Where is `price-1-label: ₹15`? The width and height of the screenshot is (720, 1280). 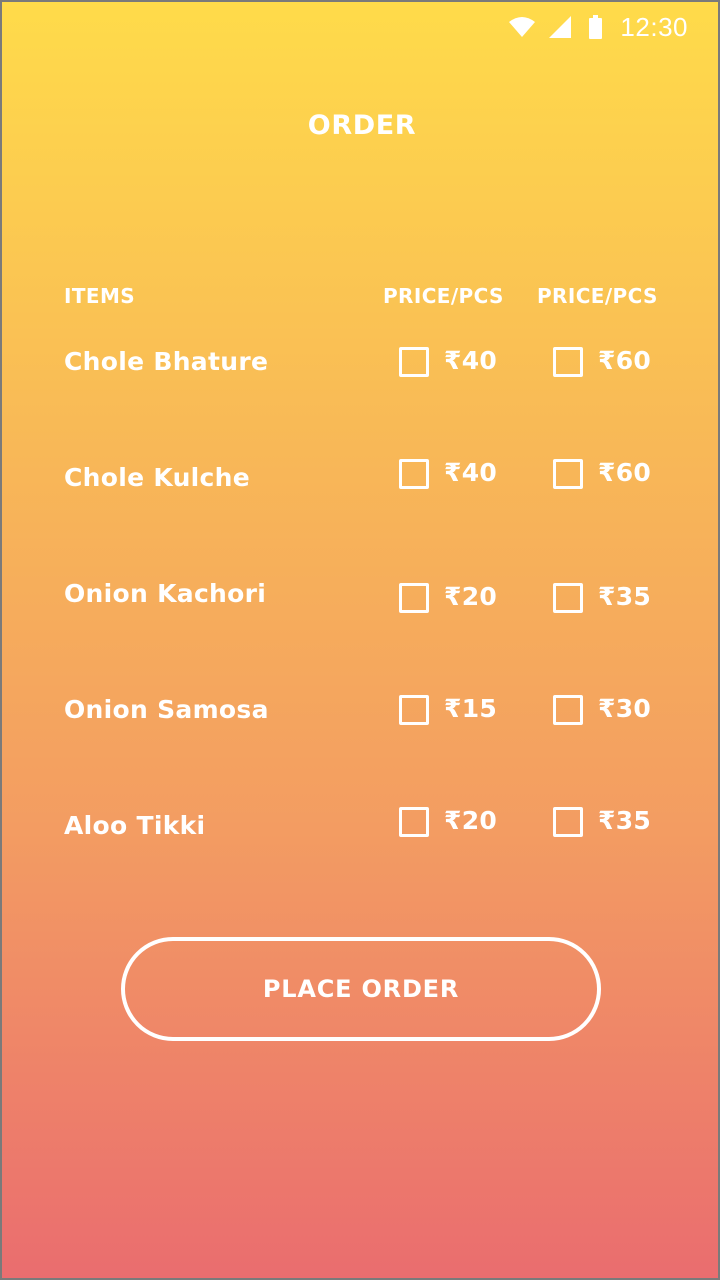 price-1-label: ₹15 is located at coordinates (471, 708).